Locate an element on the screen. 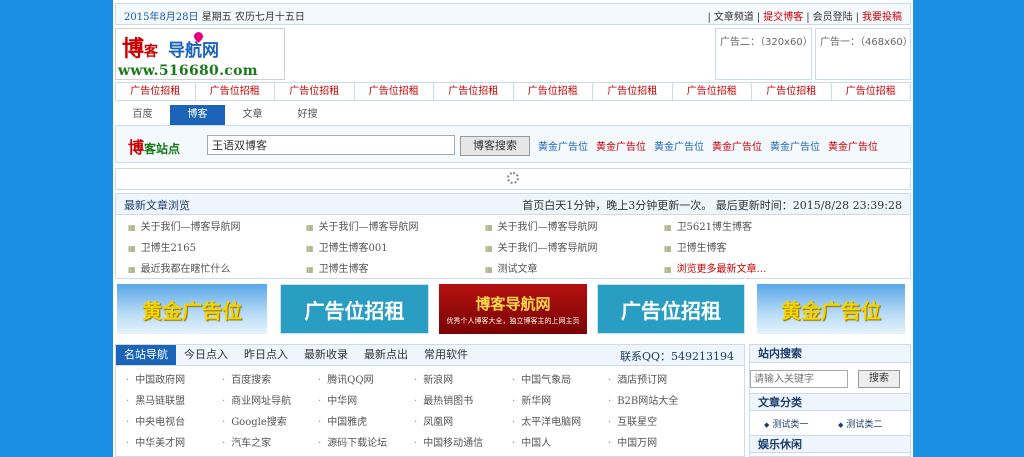  ad-slot-1: 广告一：（468x60） is located at coordinates (864, 54).